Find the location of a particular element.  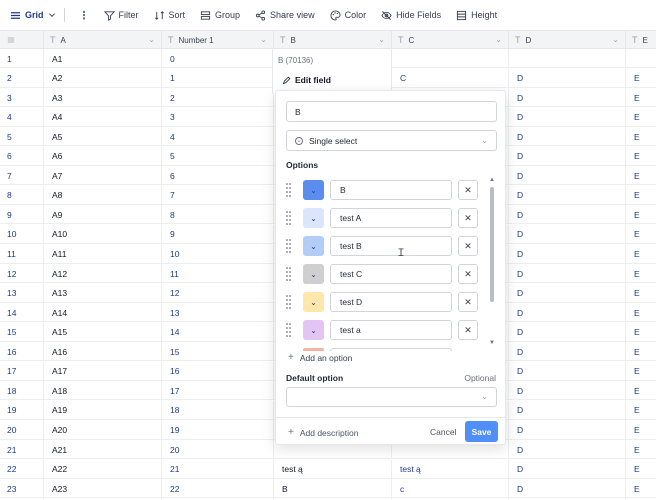

cell-number-1: 2 is located at coordinates (218, 98).